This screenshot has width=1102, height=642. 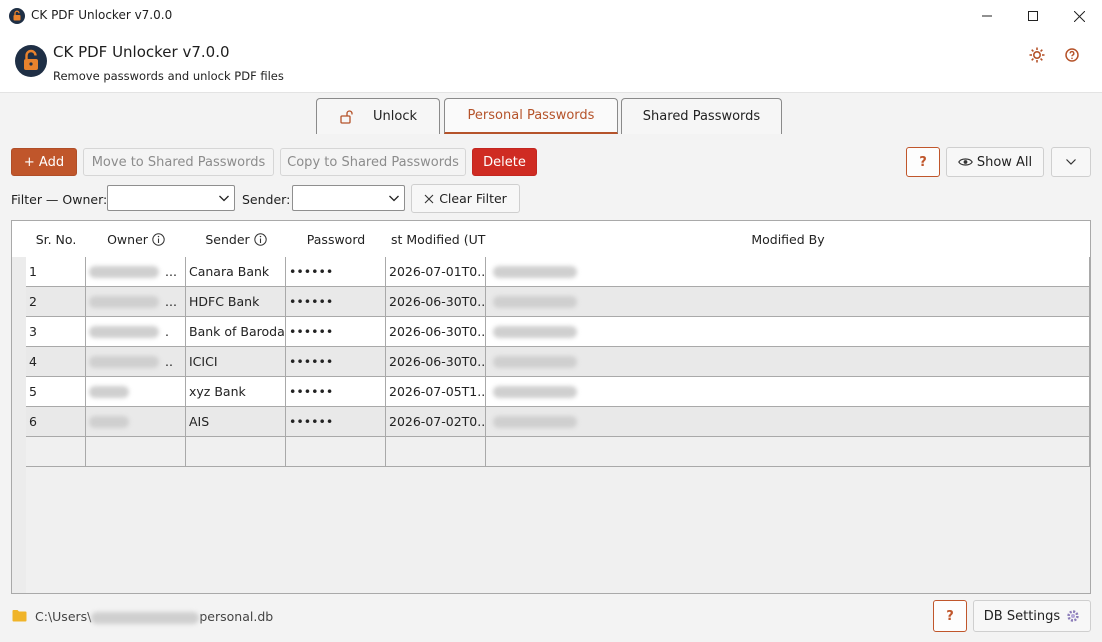 What do you see at coordinates (33, 421) in the screenshot?
I see `sr-no-value: 6` at bounding box center [33, 421].